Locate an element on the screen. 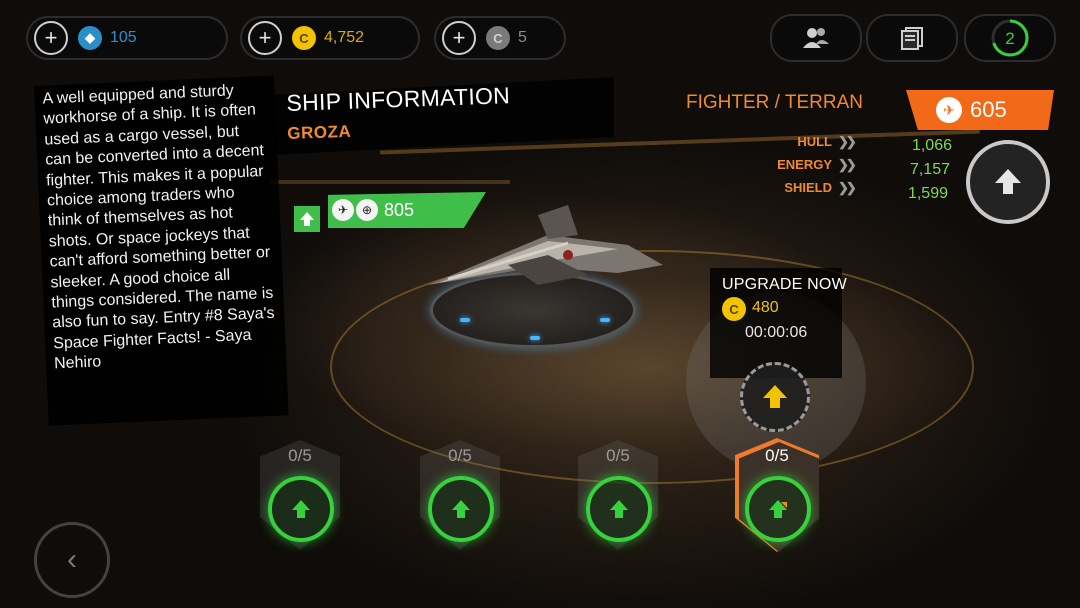 Image resolution: width=1080 pixels, height=608 pixels. friends-icon is located at coordinates (816, 38).